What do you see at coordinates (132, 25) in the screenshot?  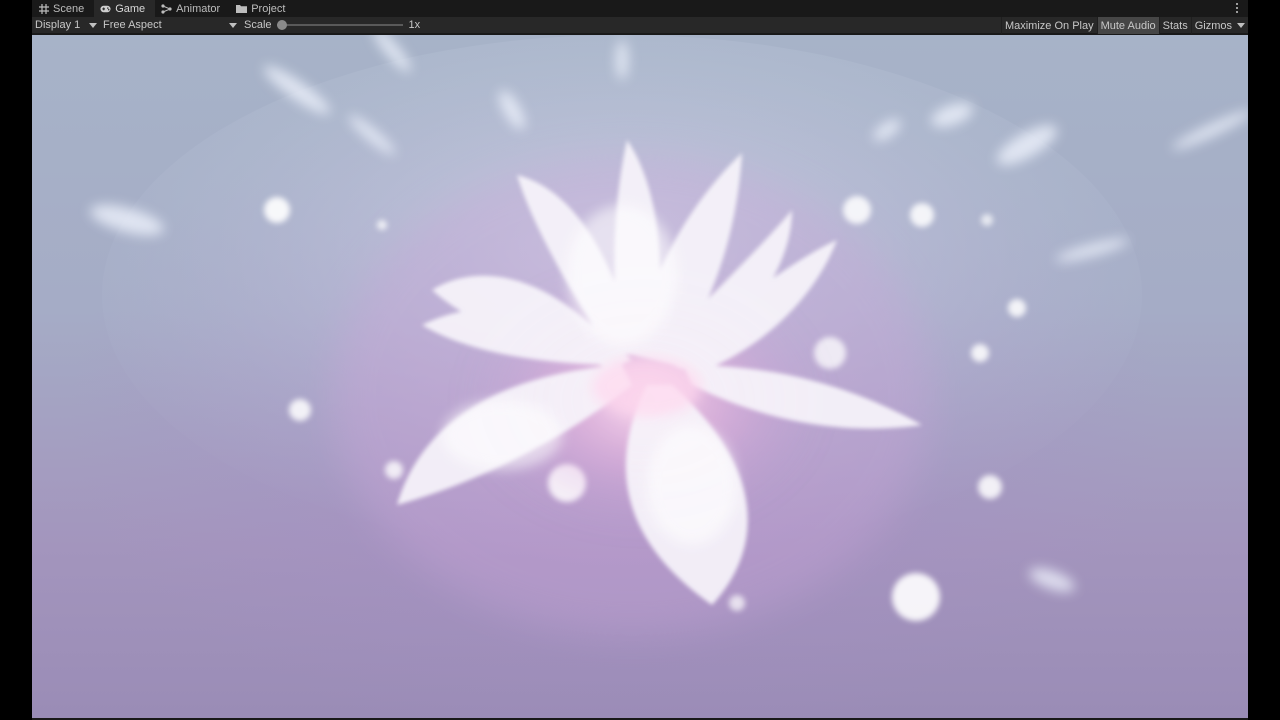 I see `aspect-value: Free Aspect` at bounding box center [132, 25].